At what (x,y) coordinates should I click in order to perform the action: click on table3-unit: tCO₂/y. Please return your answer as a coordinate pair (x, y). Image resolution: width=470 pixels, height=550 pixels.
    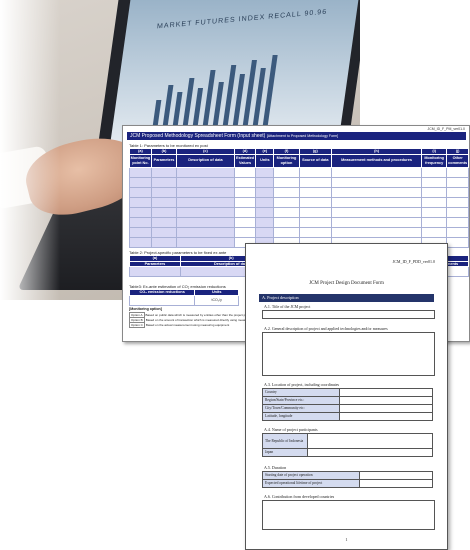
    Looking at the image, I should click on (216, 300).